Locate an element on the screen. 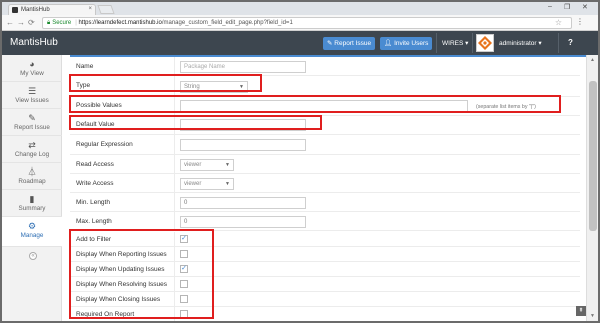  lock-icon: 🔒︎ is located at coordinates (49, 23).